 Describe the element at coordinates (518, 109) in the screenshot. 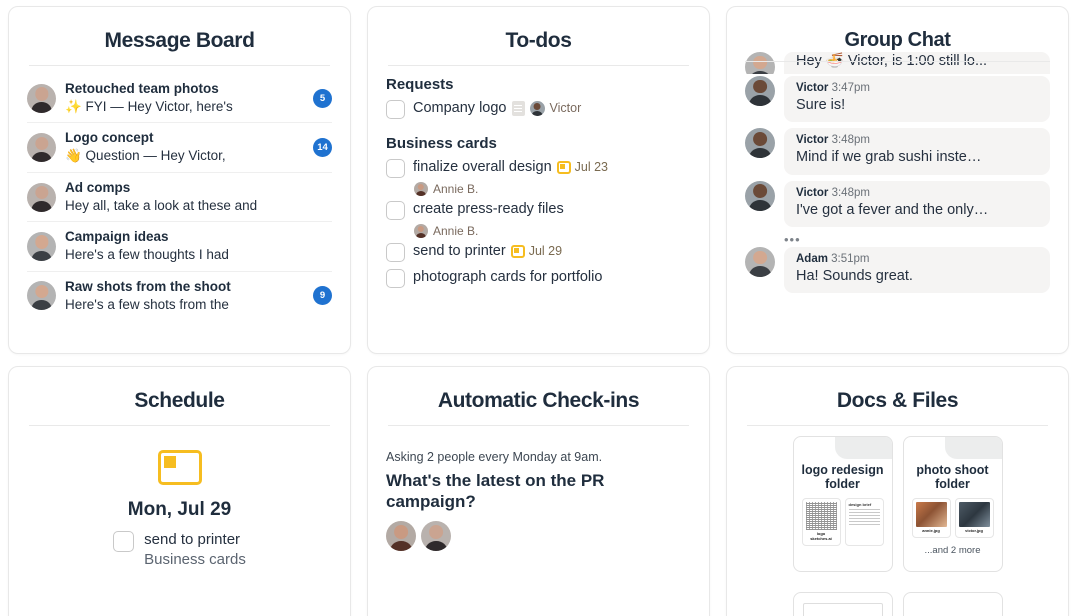

I see `document-icon` at that location.